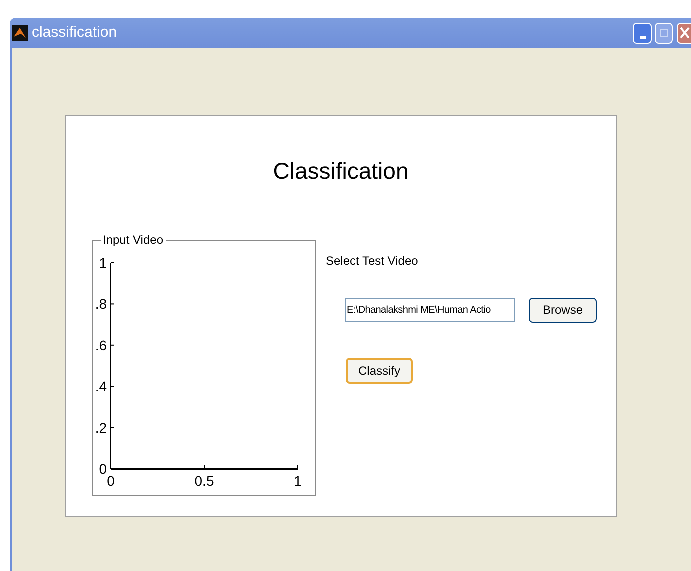 This screenshot has width=691, height=571. I want to click on app-icon, so click(20, 33).